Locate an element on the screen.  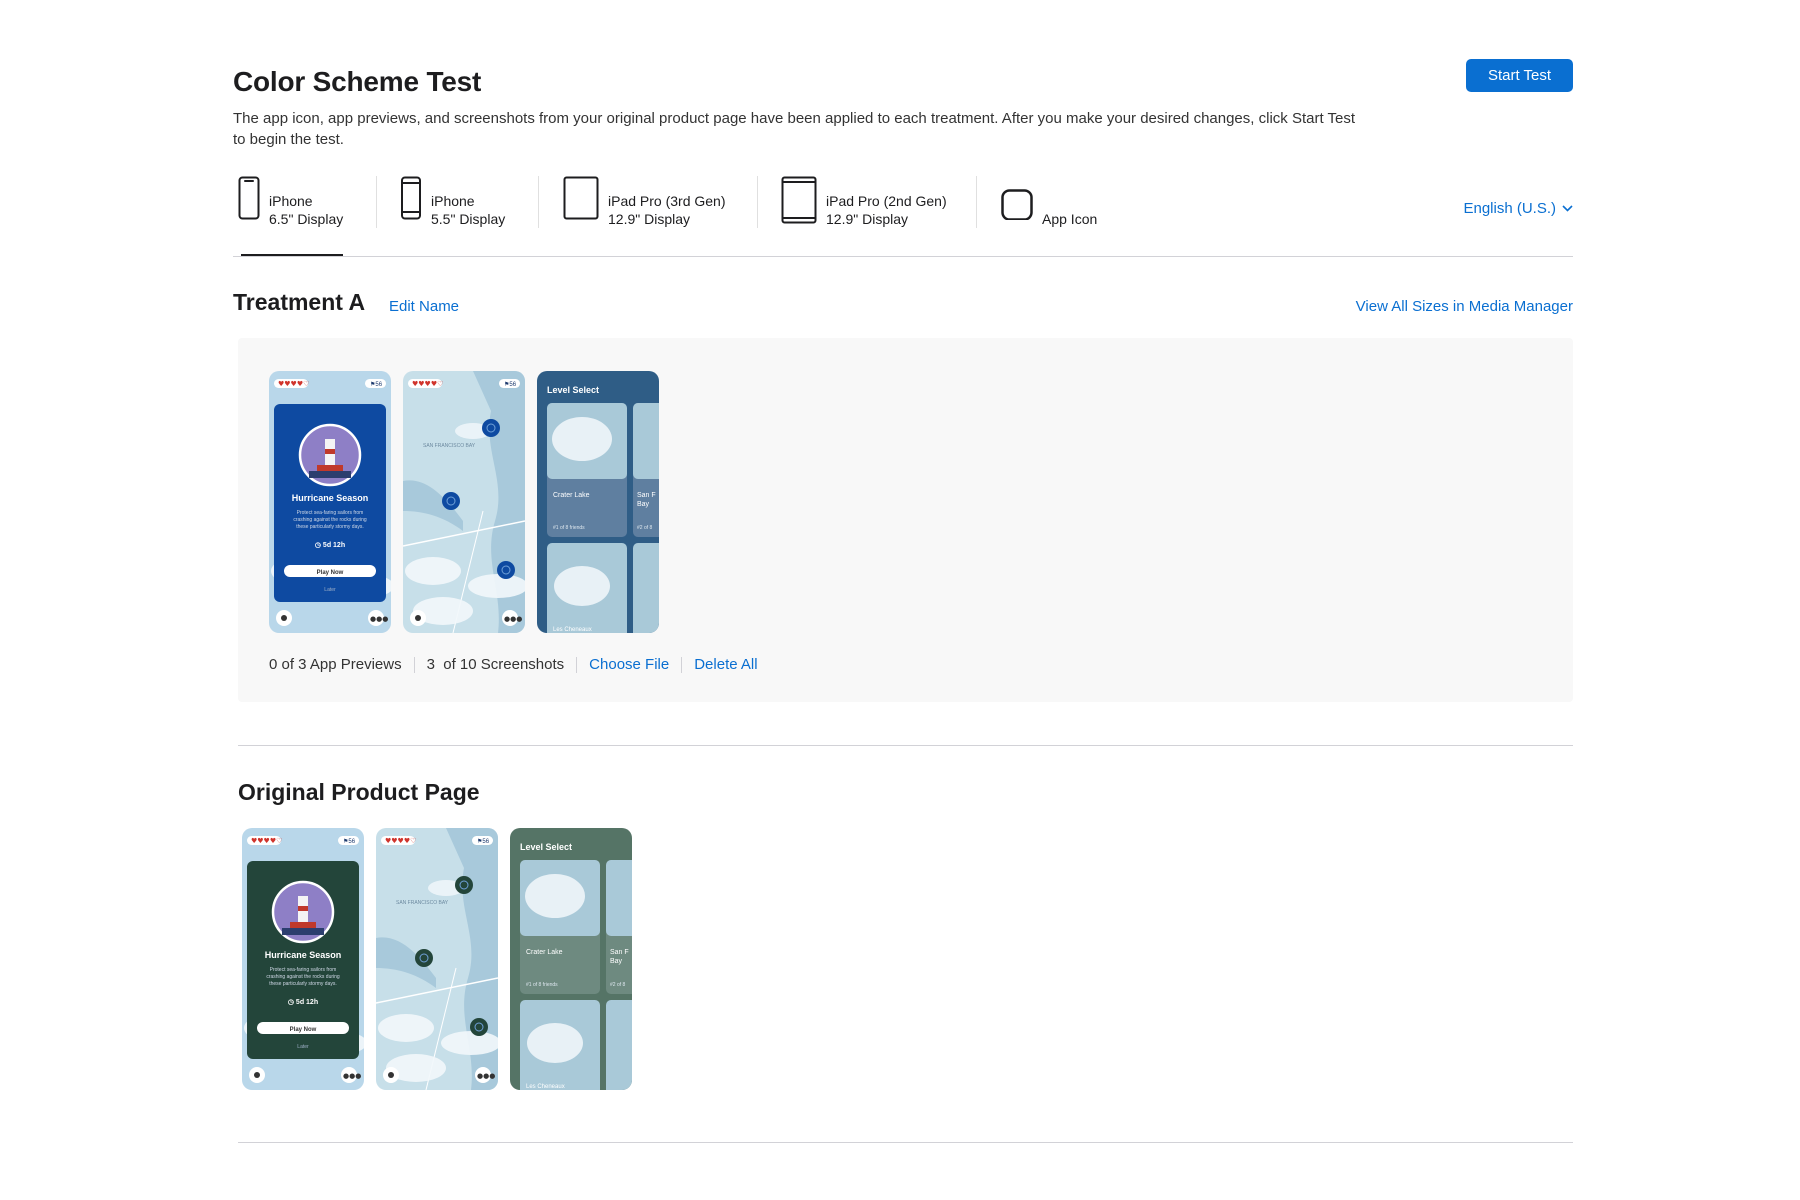
start-test-button: Start Test is located at coordinates (1519, 75).